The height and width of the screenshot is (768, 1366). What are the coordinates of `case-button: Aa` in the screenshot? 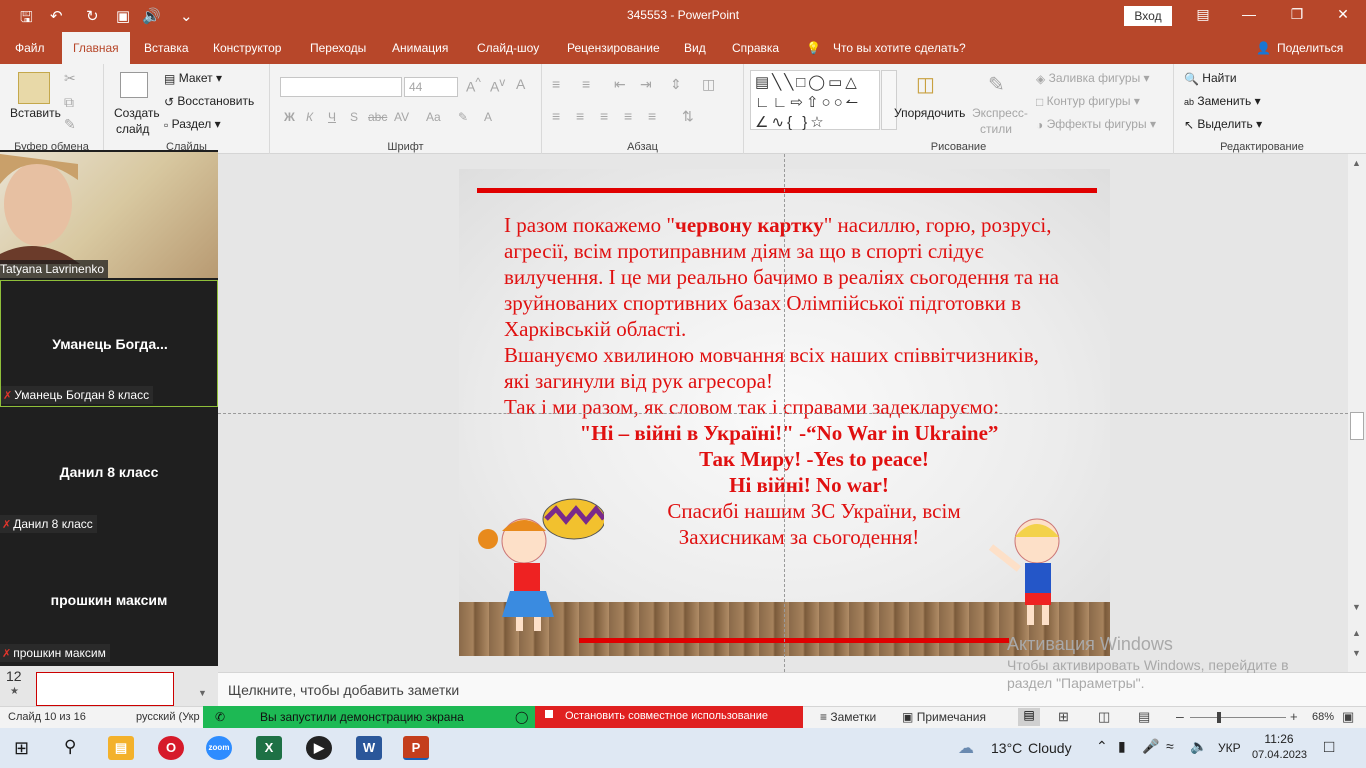 It's located at (433, 117).